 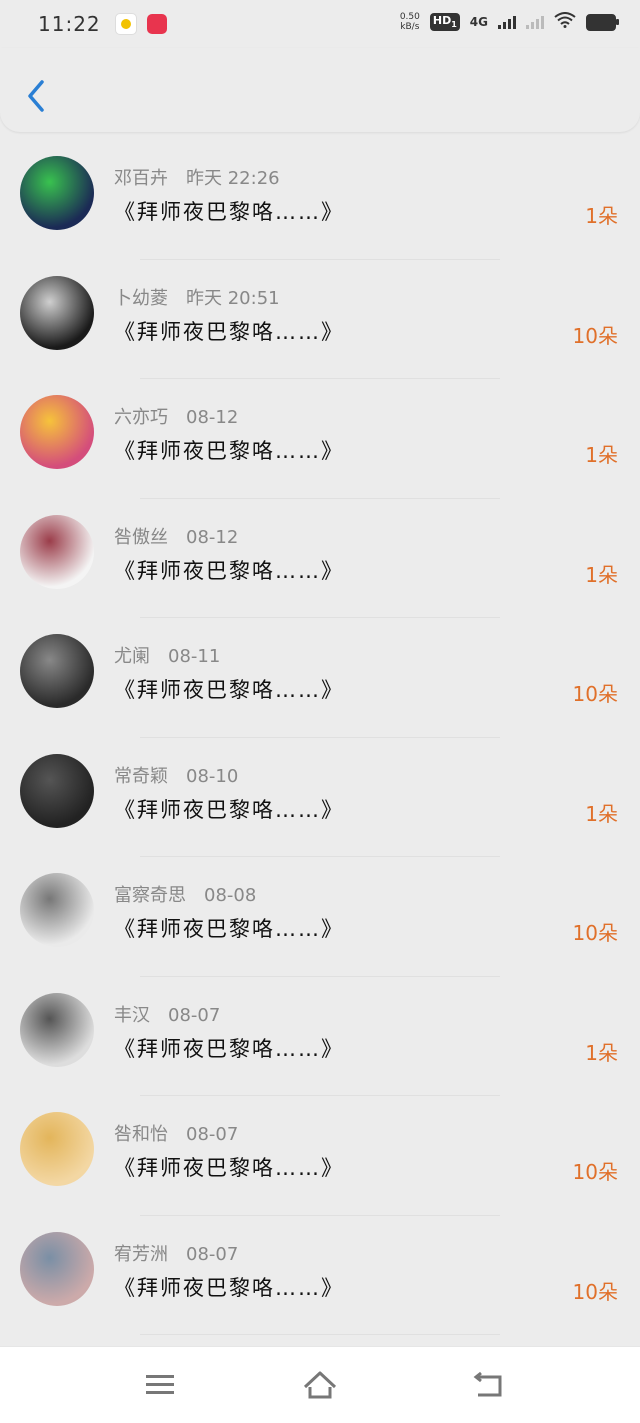 I want to click on back-button, so click(x=36, y=96).